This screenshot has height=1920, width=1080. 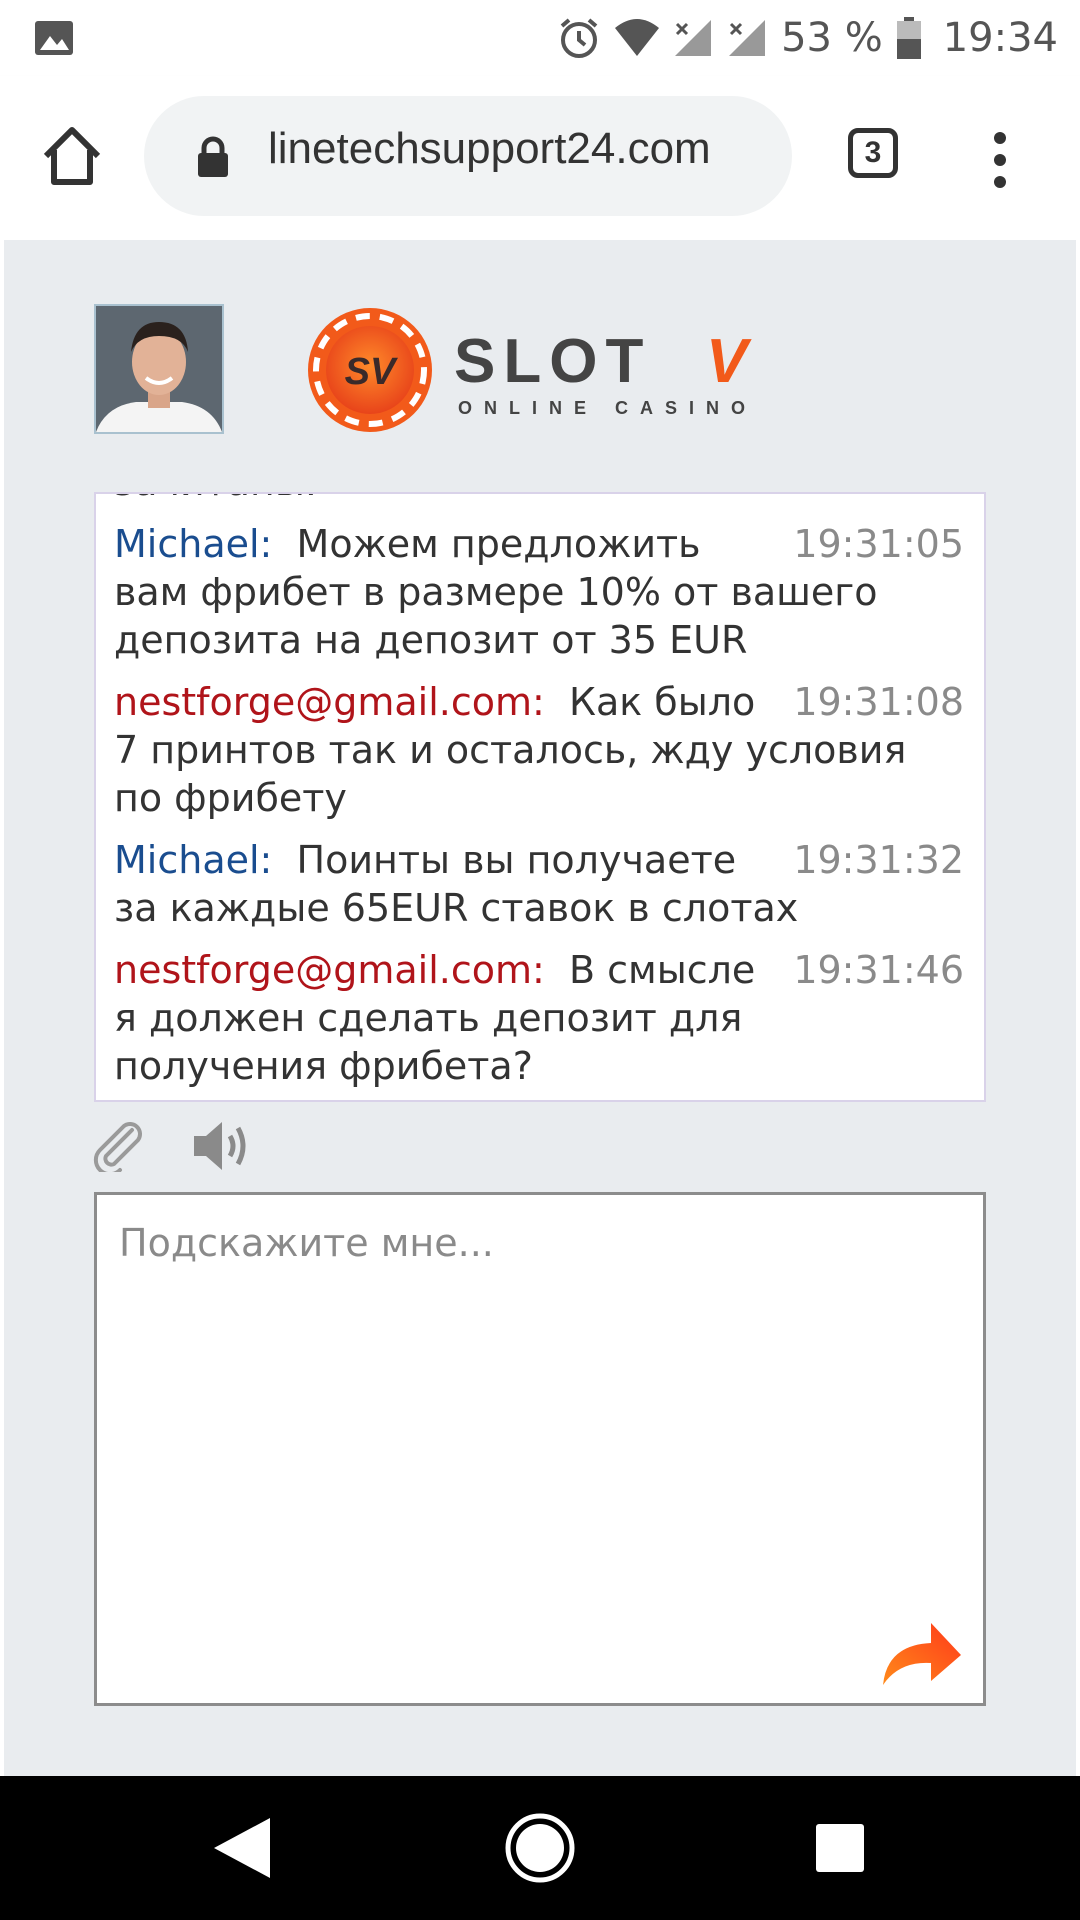 I want to click on system-nav-bar, so click(x=540, y=1848).